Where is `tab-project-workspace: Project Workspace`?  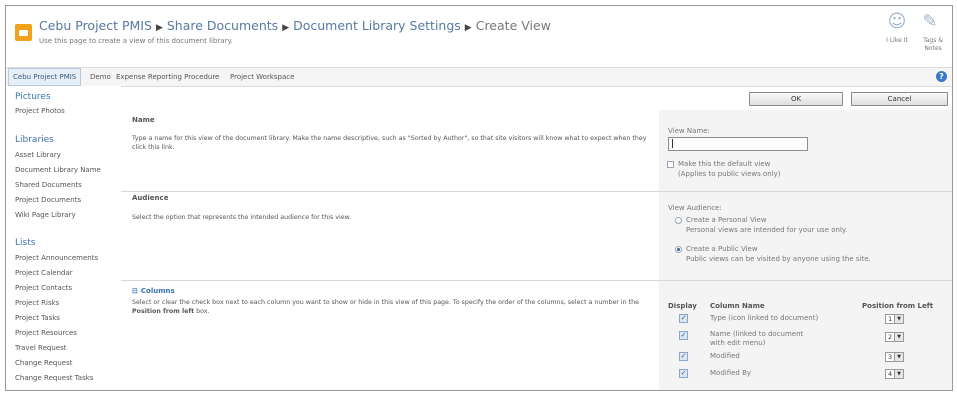 tab-project-workspace: Project Workspace is located at coordinates (262, 77).